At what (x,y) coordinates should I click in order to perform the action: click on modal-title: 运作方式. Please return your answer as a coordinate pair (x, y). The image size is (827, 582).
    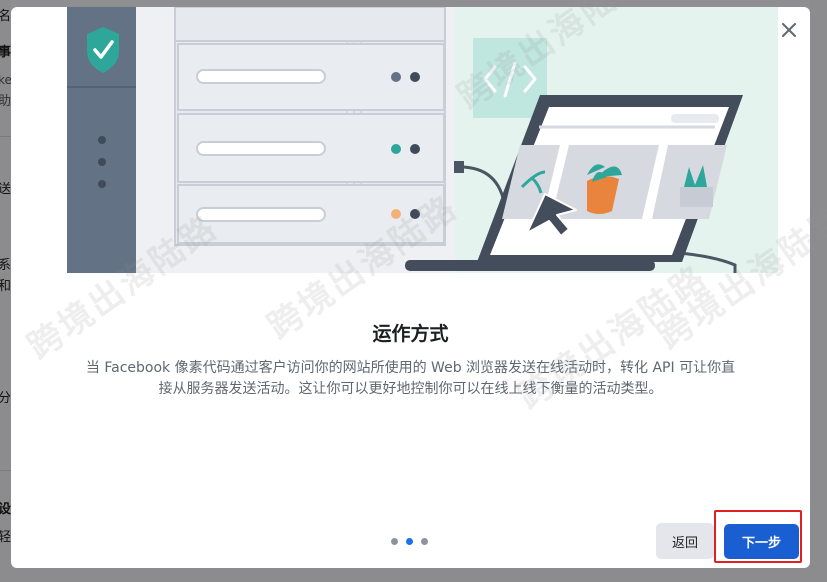
    Looking at the image, I should click on (410, 334).